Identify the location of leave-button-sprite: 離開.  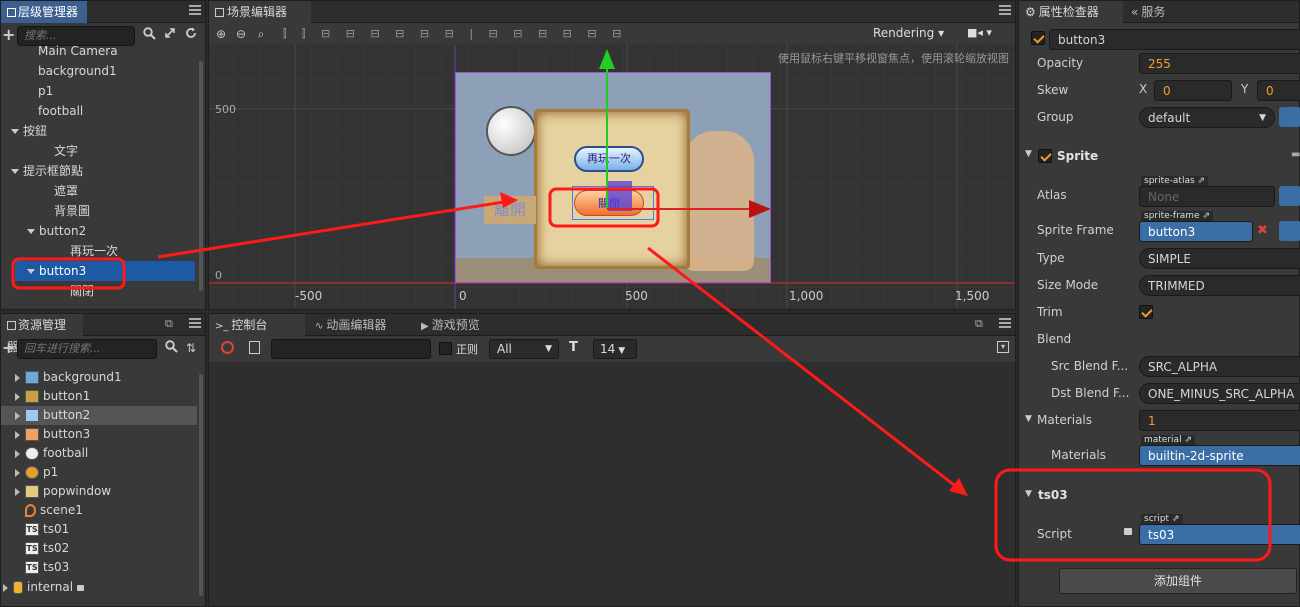
(510, 210).